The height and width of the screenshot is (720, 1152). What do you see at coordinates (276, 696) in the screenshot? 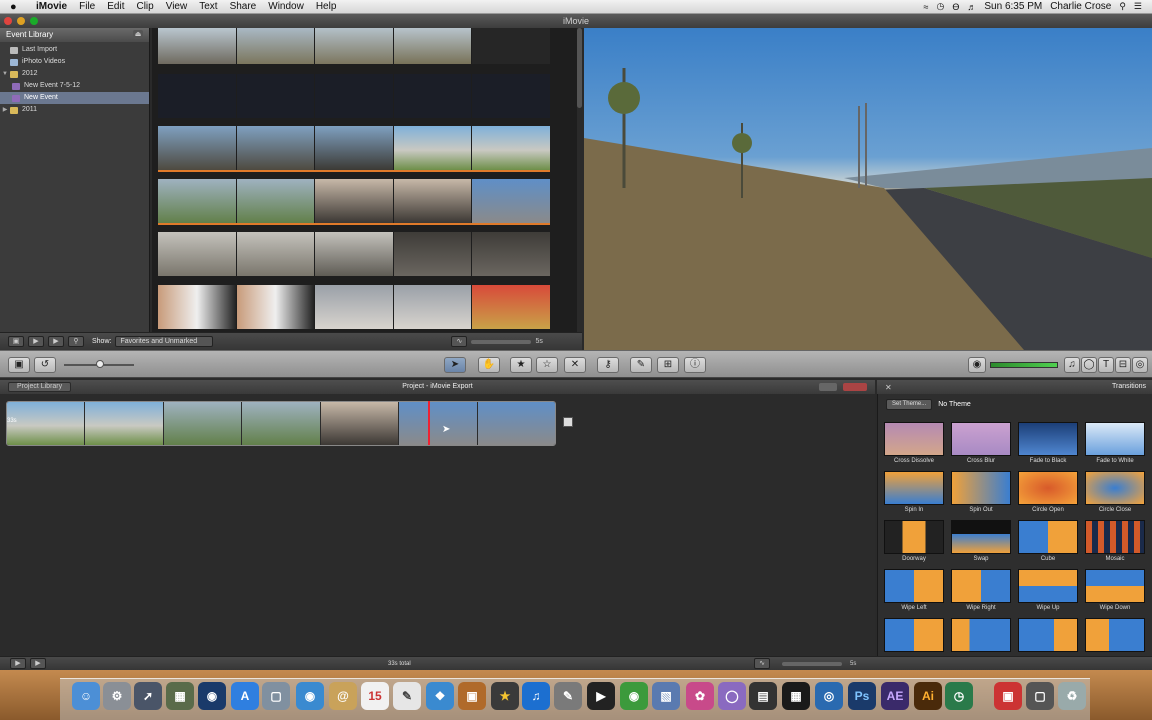
I see `image-capture-icon: ▢` at bounding box center [276, 696].